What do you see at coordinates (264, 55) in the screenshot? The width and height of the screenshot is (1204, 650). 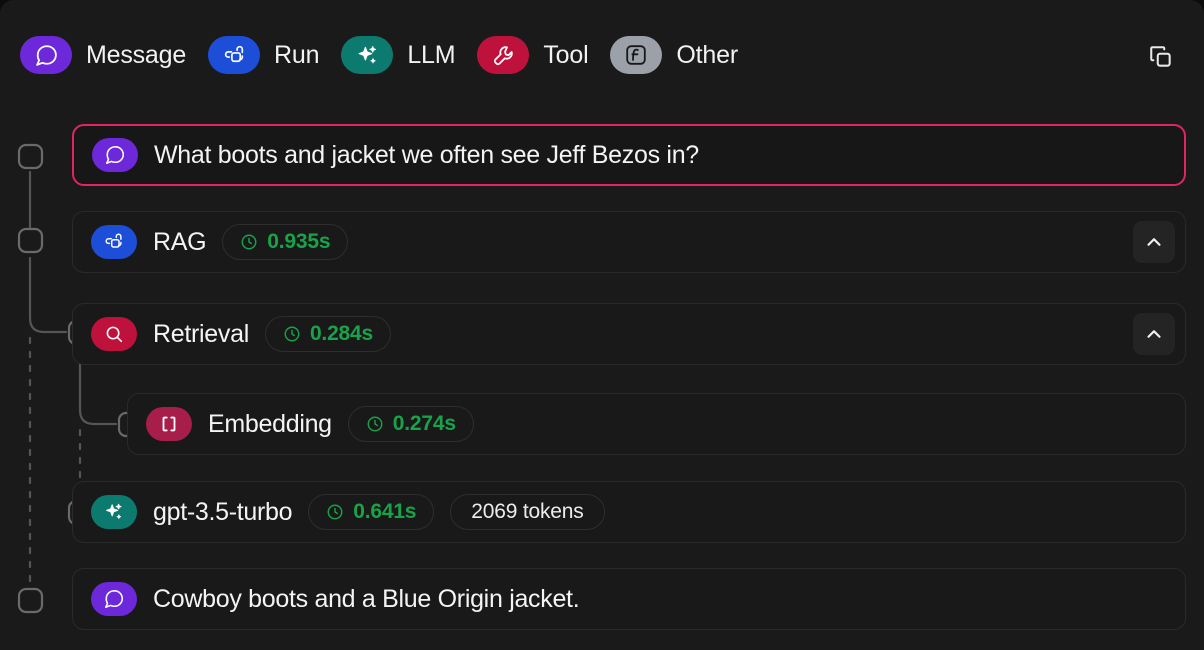 I see `legend-item-run: Run` at bounding box center [264, 55].